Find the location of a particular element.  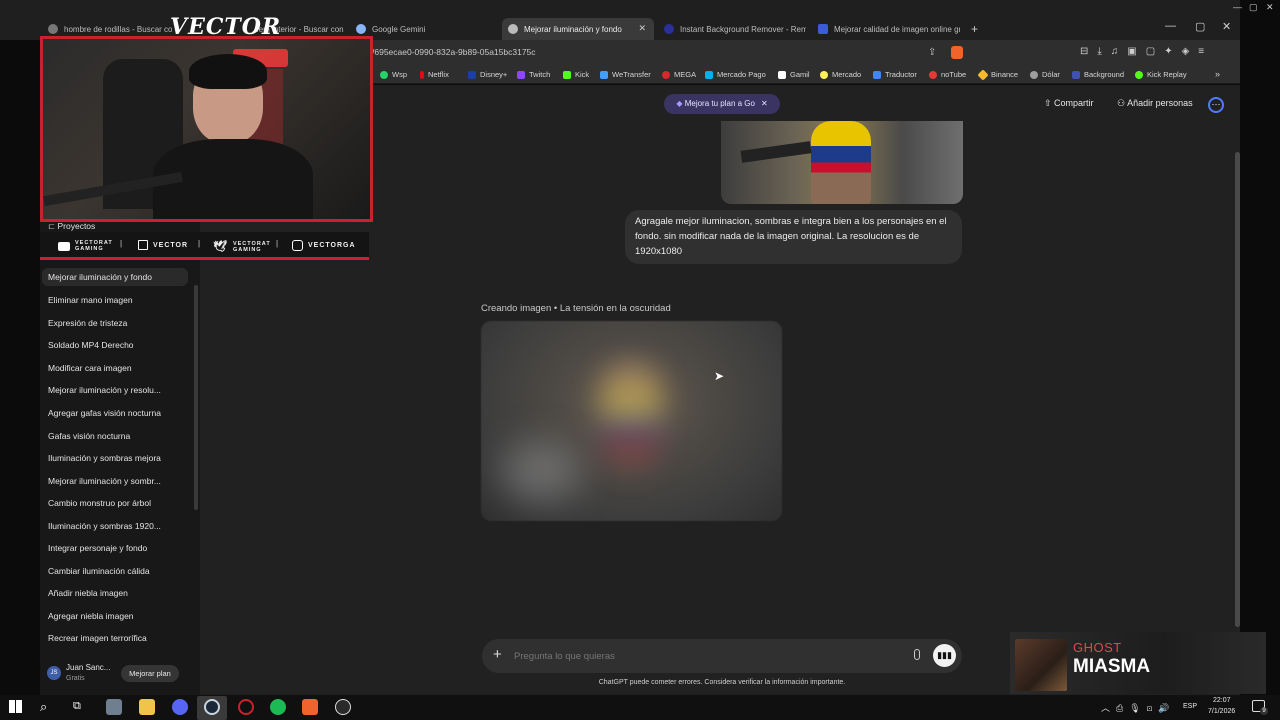

tab-title: Mejorar iluminación y fondo is located at coordinates (573, 29).